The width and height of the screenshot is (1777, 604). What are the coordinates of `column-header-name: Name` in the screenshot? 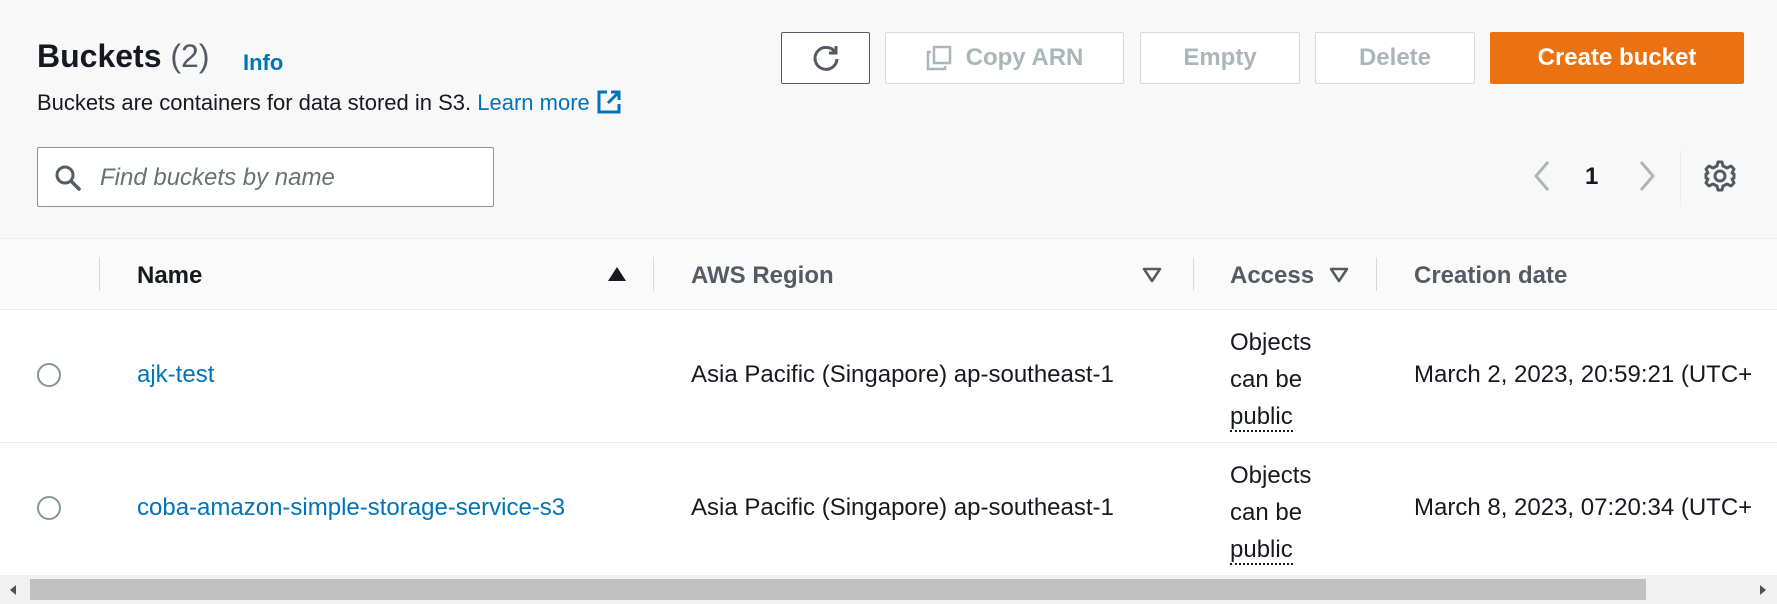 It's located at (169, 276).